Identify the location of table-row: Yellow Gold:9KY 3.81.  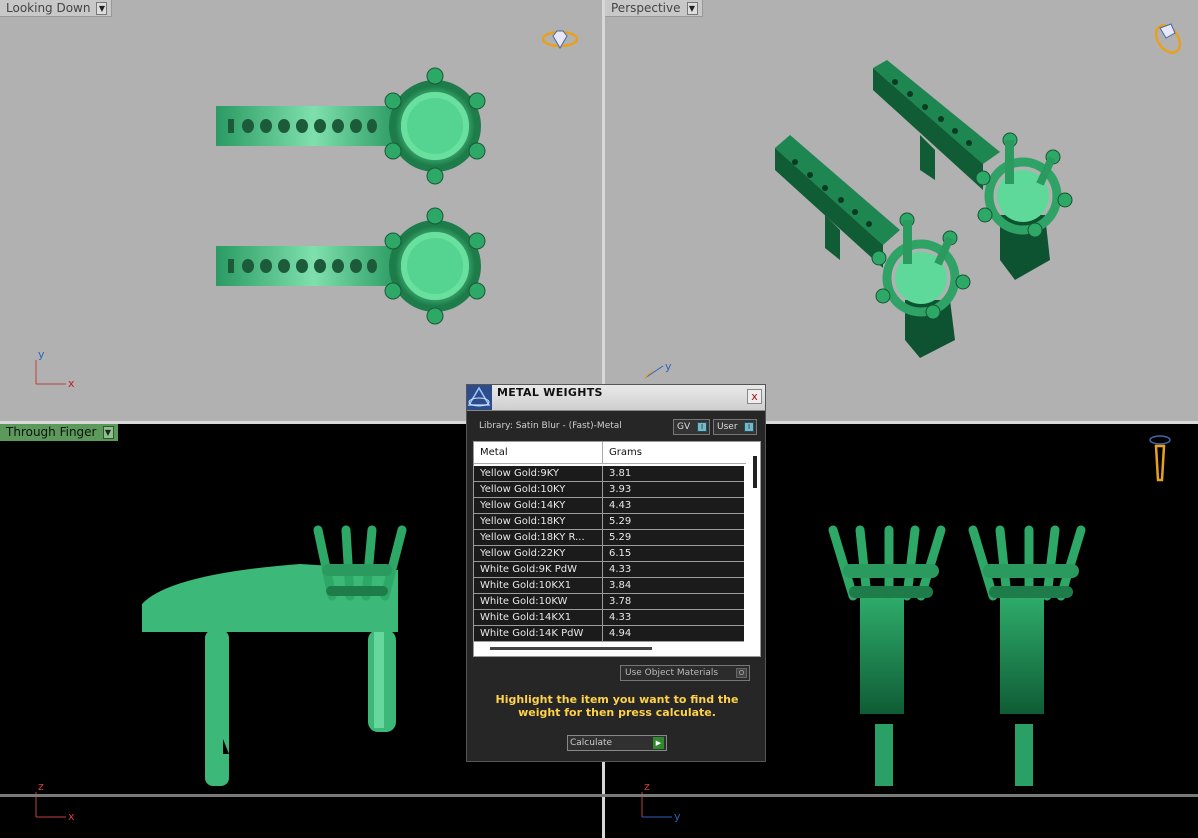
(609, 474).